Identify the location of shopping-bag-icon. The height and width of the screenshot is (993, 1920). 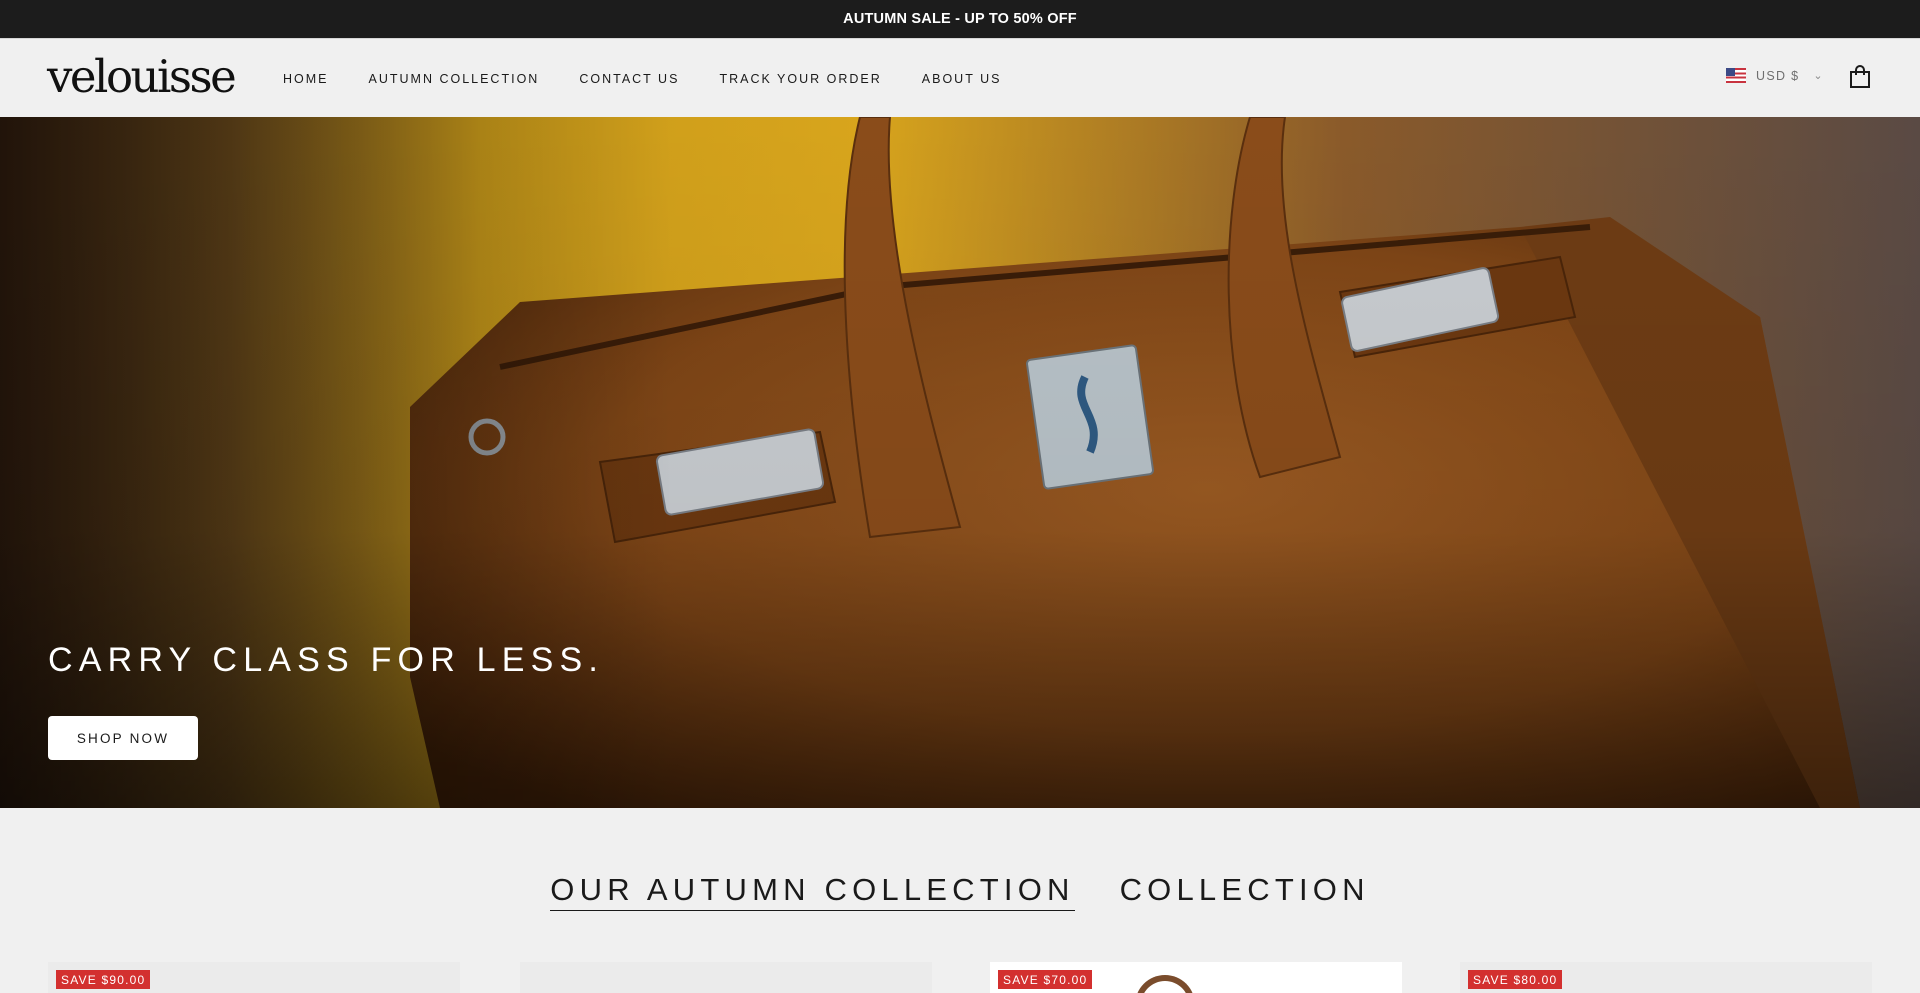
(1860, 77).